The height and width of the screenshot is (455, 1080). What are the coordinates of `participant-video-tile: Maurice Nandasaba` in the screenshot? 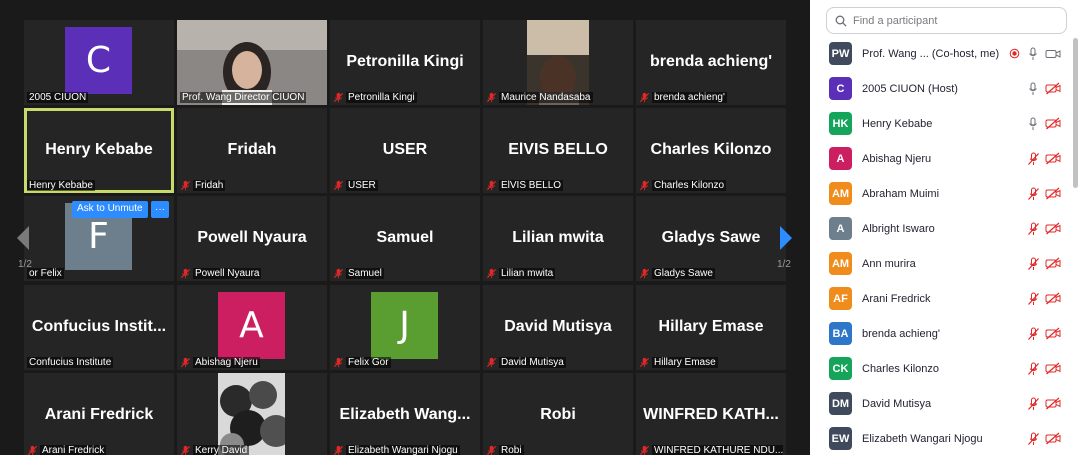 It's located at (558, 62).